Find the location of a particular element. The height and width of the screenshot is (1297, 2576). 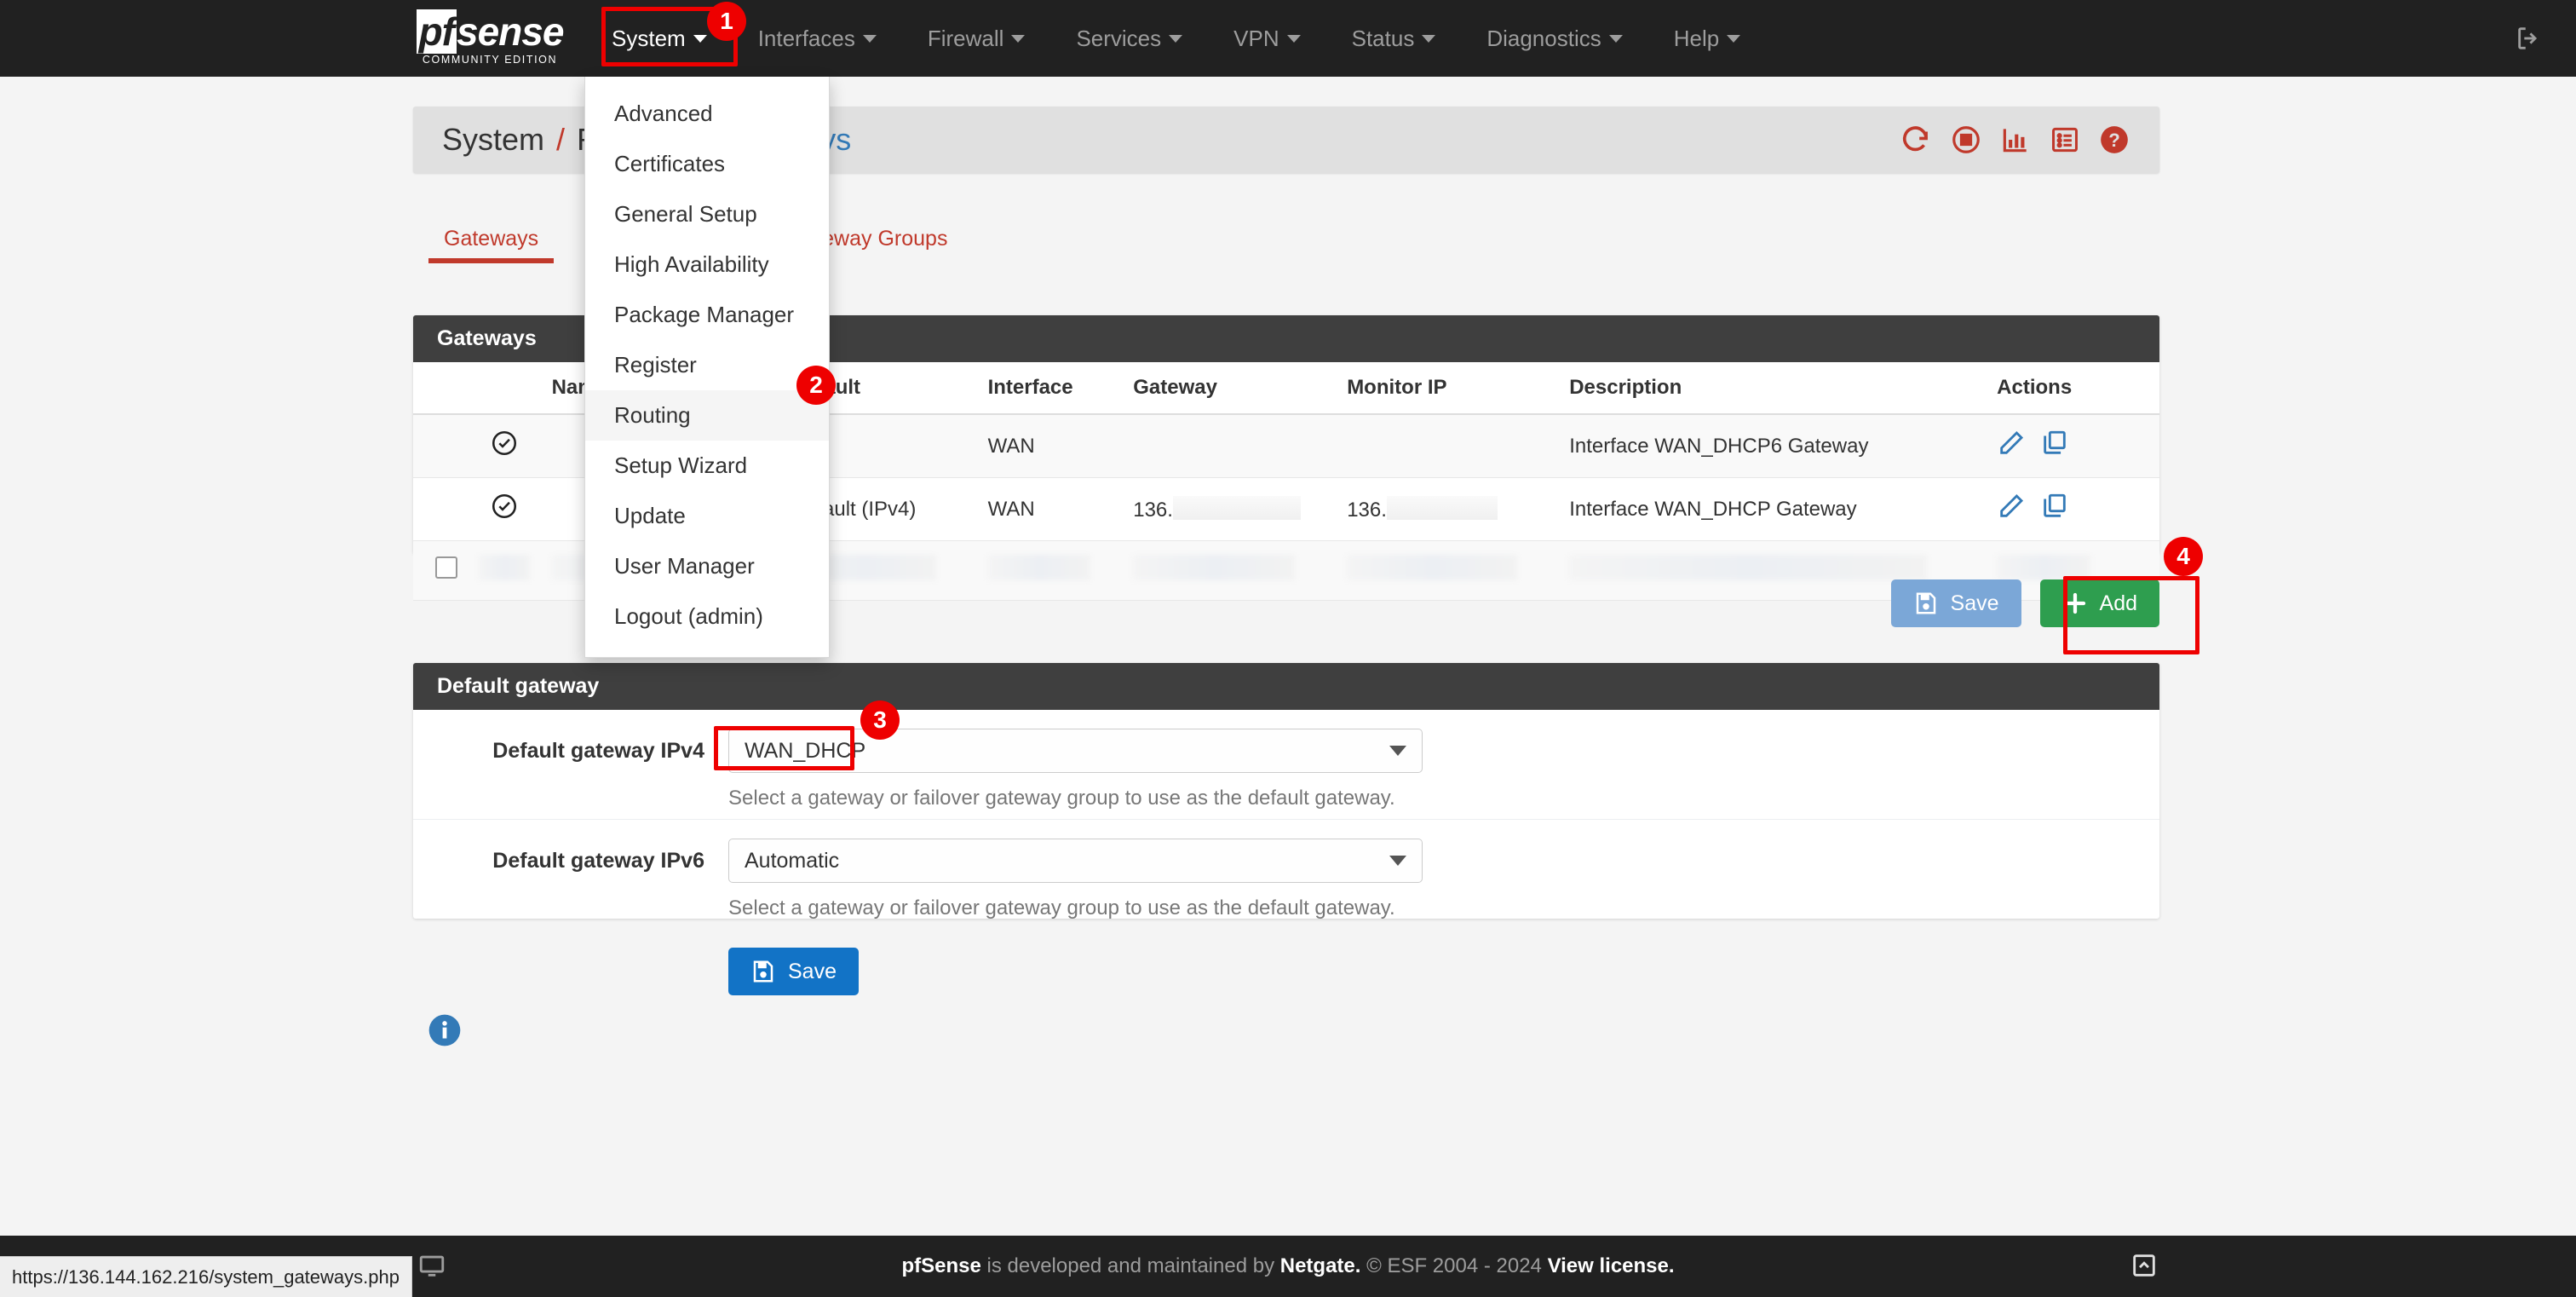

row-select-checkbox is located at coordinates (446, 567).